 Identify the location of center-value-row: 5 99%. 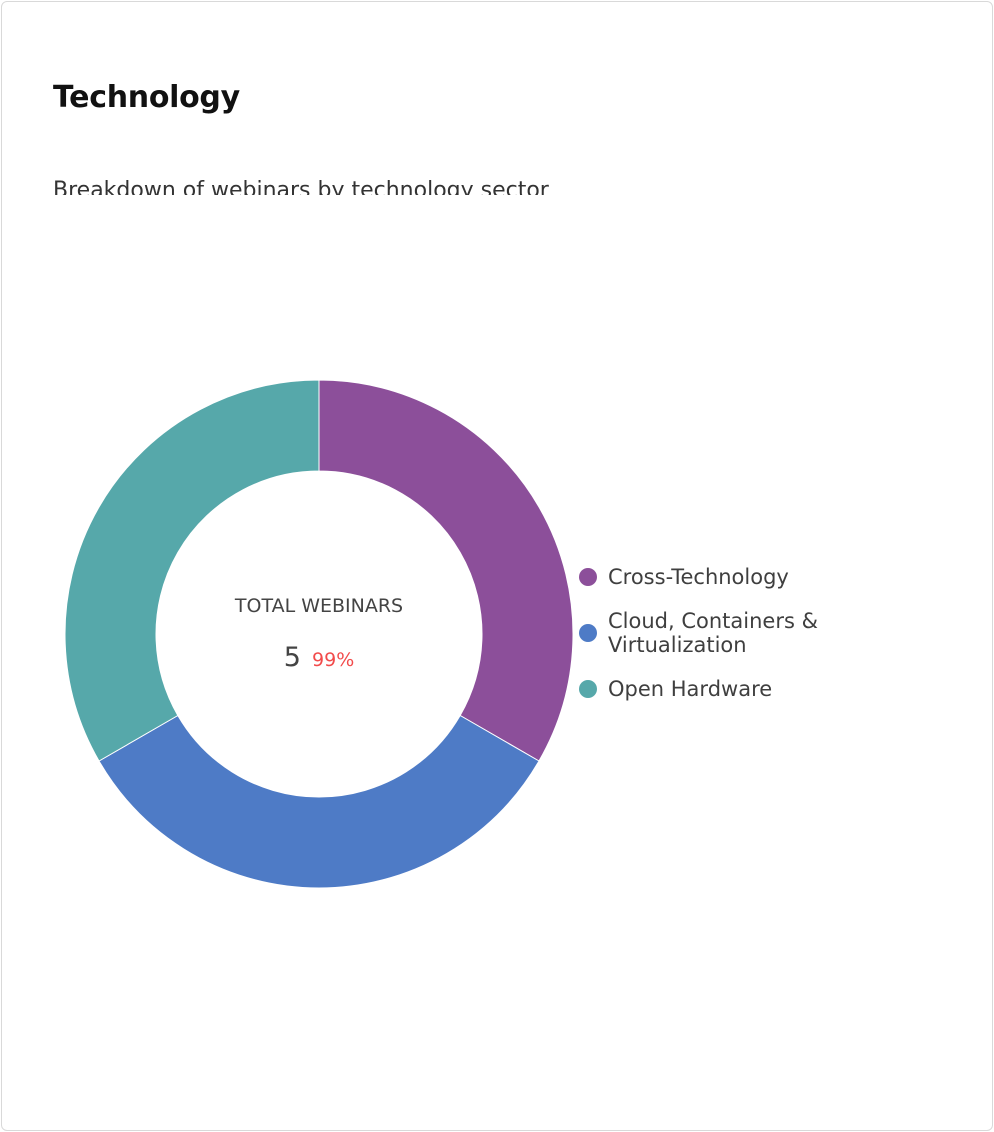
(319, 657).